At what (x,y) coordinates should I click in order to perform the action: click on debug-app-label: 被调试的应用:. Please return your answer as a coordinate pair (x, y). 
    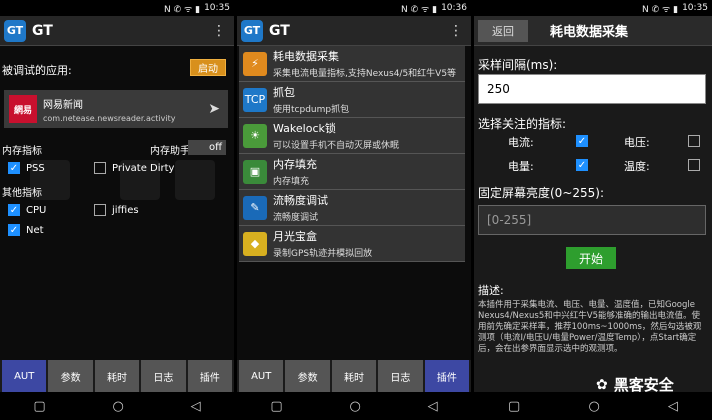
    Looking at the image, I should click on (37, 70).